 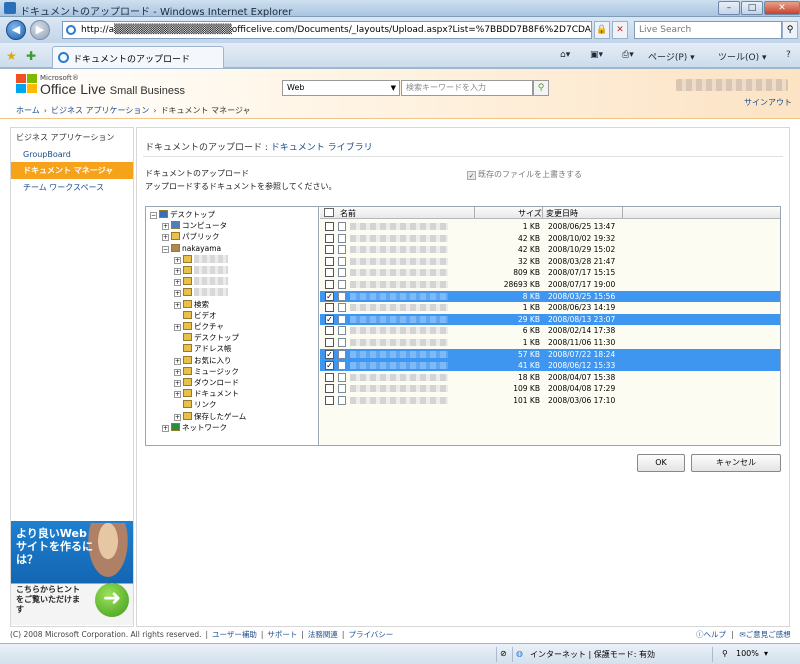 What do you see at coordinates (138, 57) in the screenshot?
I see `tab-upload: ドキュメントのアップロード` at bounding box center [138, 57].